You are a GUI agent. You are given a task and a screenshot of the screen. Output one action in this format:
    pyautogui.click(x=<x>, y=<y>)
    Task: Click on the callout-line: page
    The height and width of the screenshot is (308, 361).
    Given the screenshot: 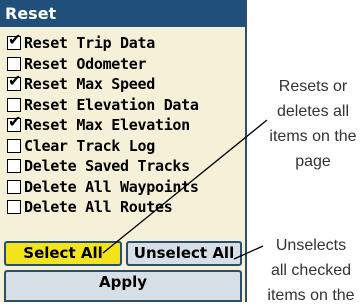 What is the action you would take?
    pyautogui.click(x=313, y=161)
    